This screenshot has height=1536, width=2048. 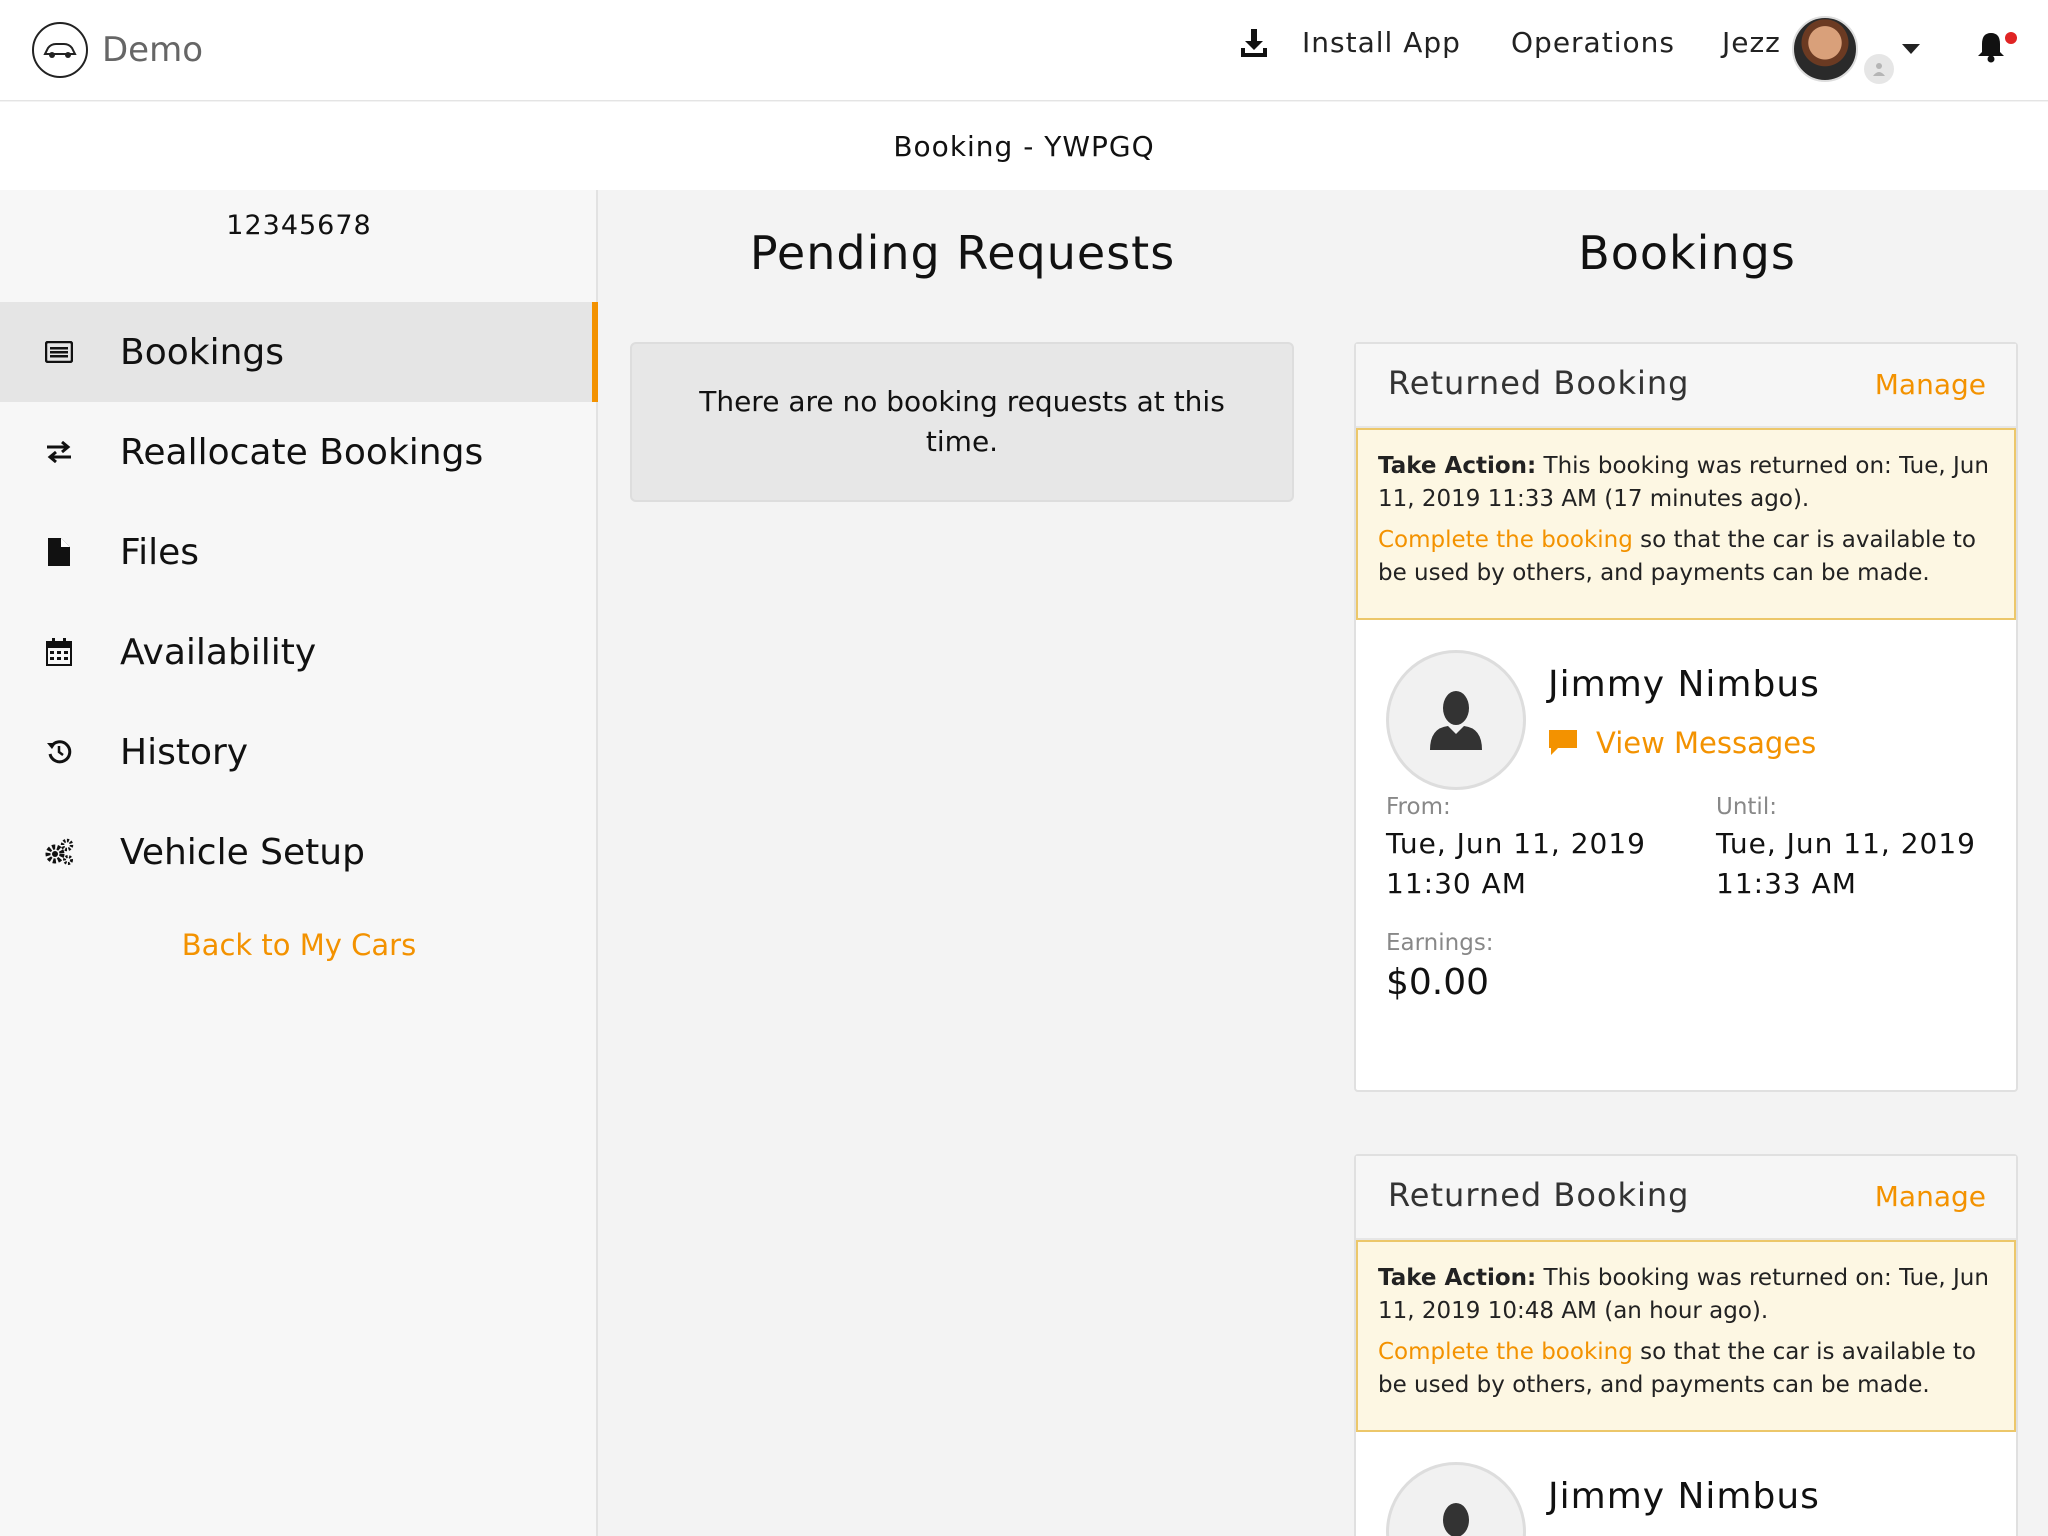 What do you see at coordinates (299, 752) in the screenshot?
I see `sidebar-item-history: History` at bounding box center [299, 752].